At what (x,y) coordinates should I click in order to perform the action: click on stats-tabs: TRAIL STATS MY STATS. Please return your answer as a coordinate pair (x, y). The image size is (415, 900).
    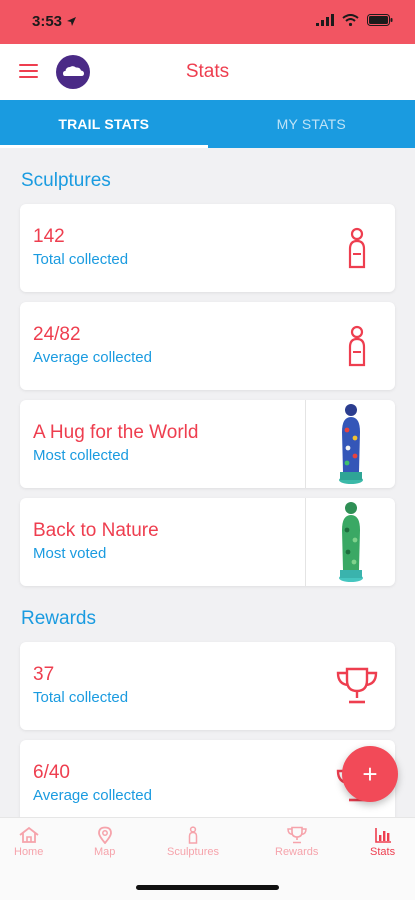
    Looking at the image, I should click on (207, 124).